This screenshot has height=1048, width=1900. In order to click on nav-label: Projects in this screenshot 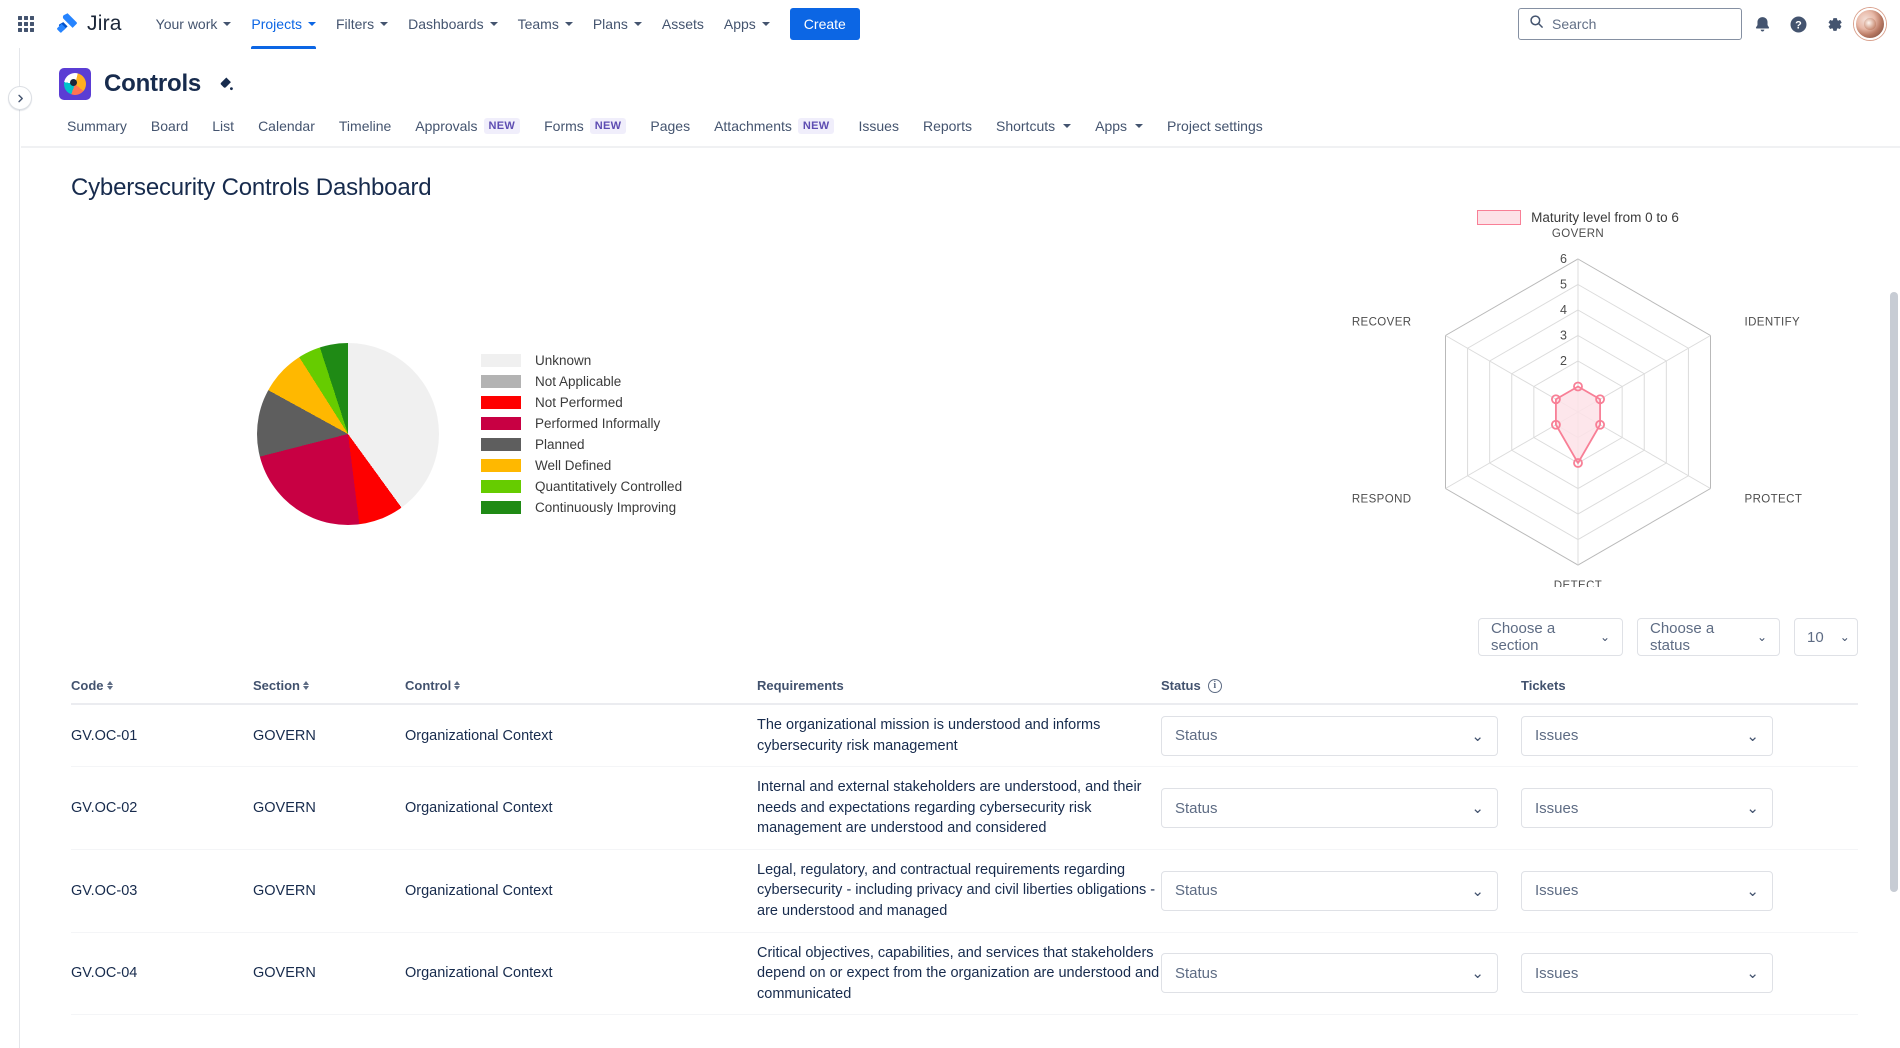, I will do `click(276, 24)`.